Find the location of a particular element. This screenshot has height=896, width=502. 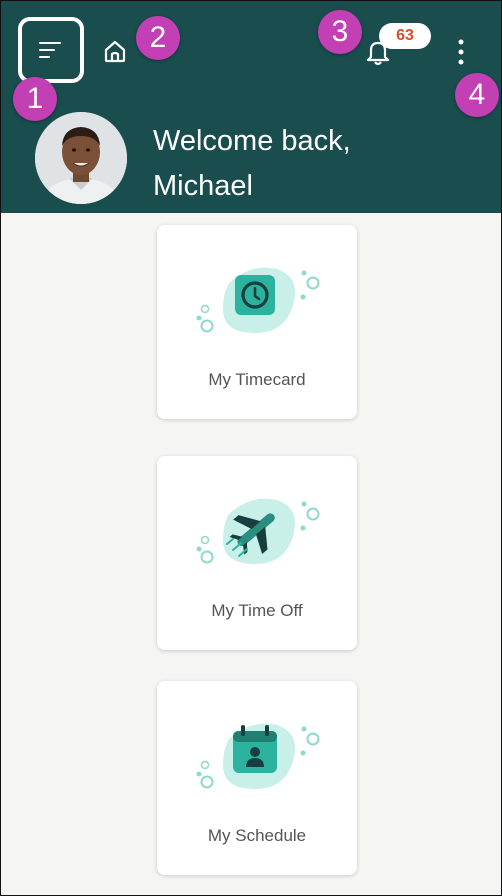

home-button is located at coordinates (115, 51).